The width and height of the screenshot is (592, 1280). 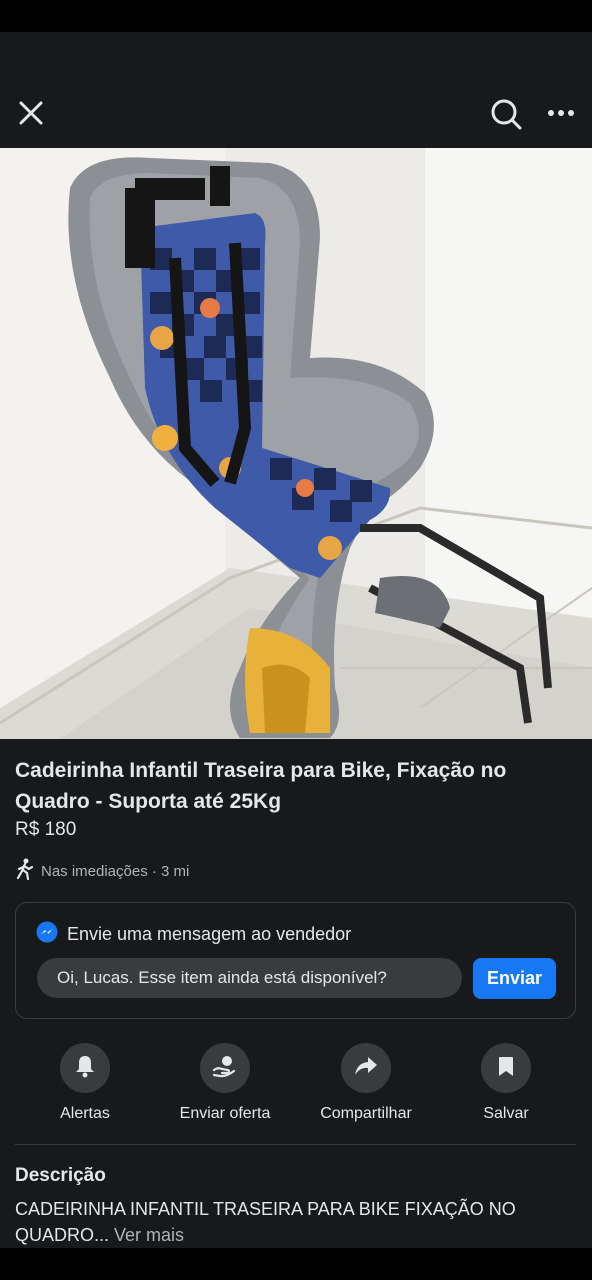 What do you see at coordinates (46, 829) in the screenshot?
I see `listing-price: R$ 180` at bounding box center [46, 829].